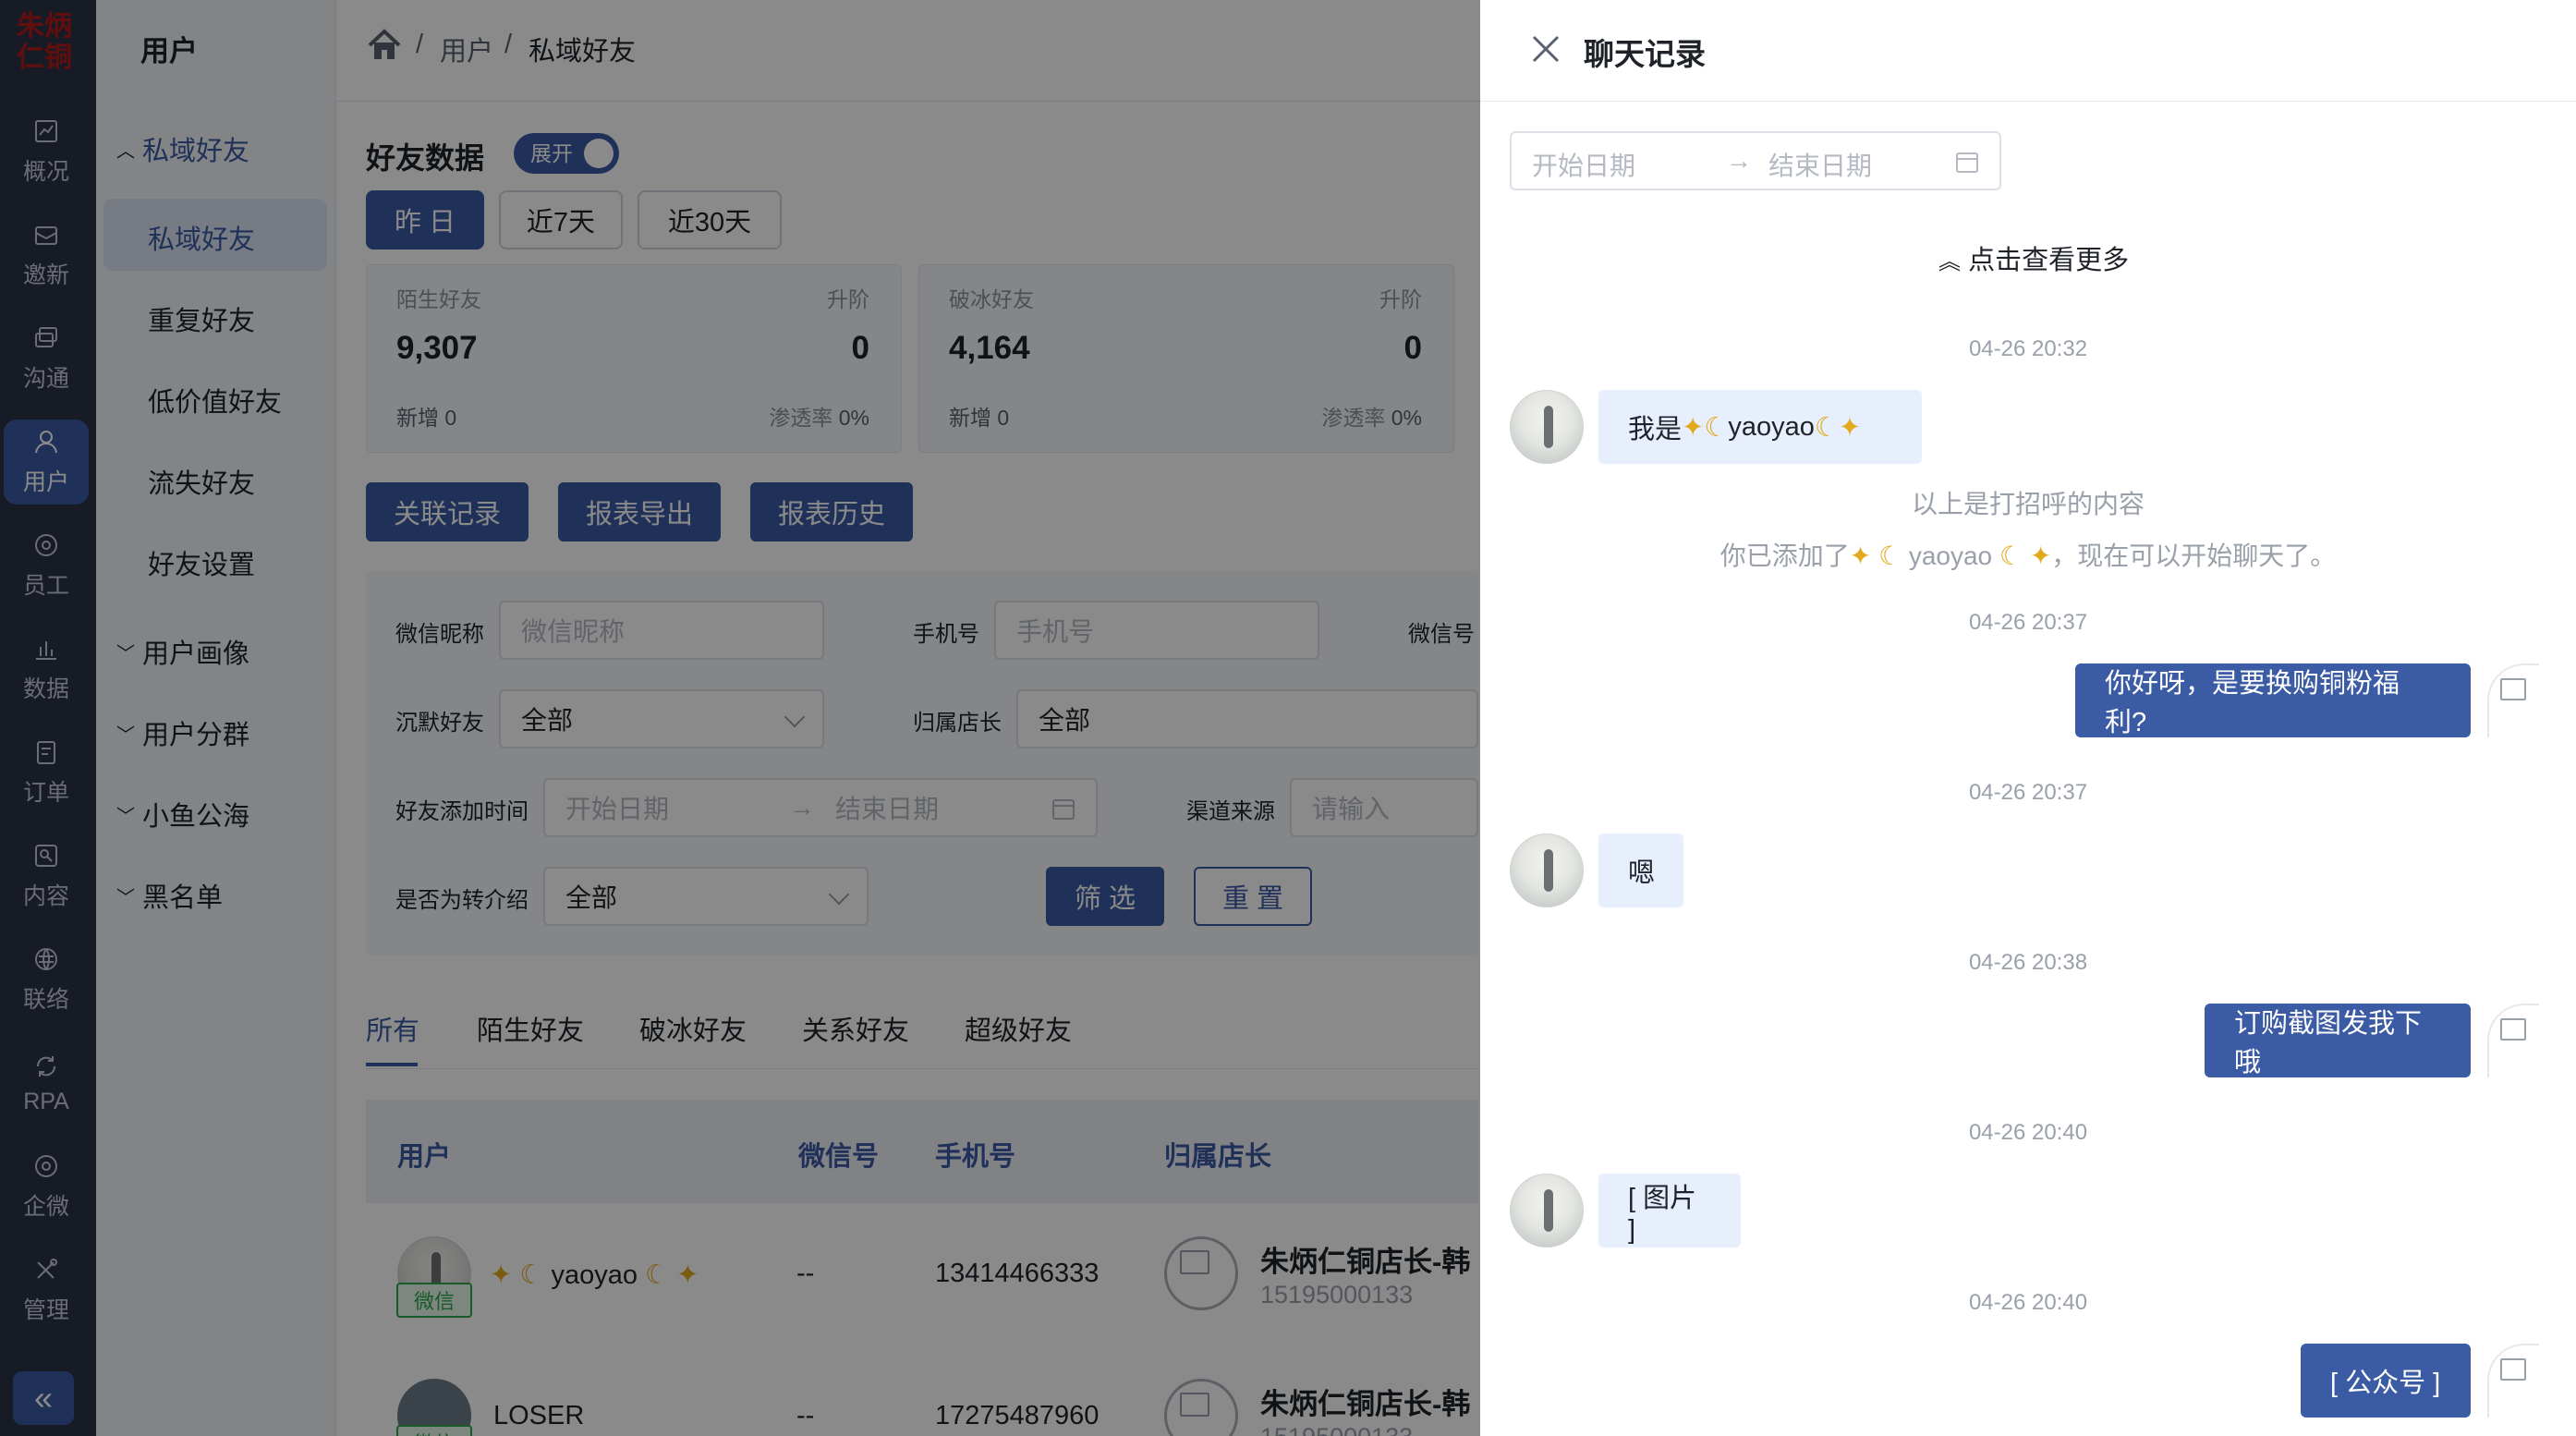  Describe the element at coordinates (2028, 963) in the screenshot. I see `chat-timestamp: 04-26 20:38` at that location.